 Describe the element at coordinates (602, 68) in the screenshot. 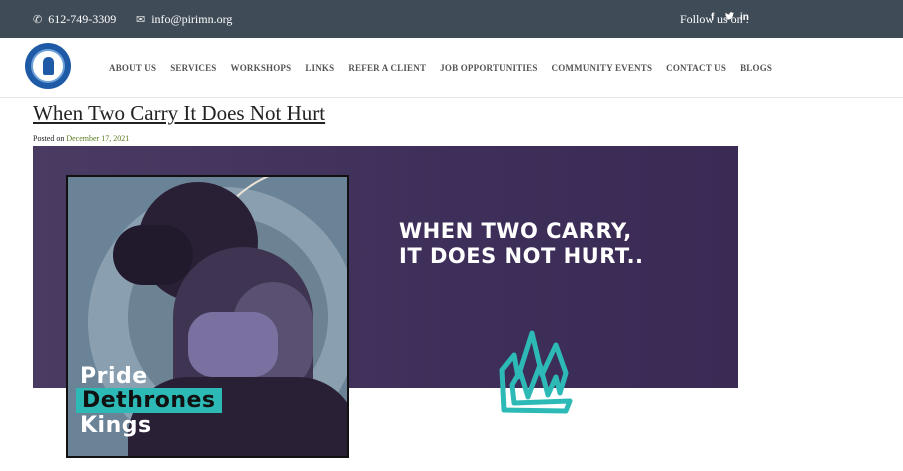

I see `nav-item-community-events: COMMUNITY EVENTS` at that location.